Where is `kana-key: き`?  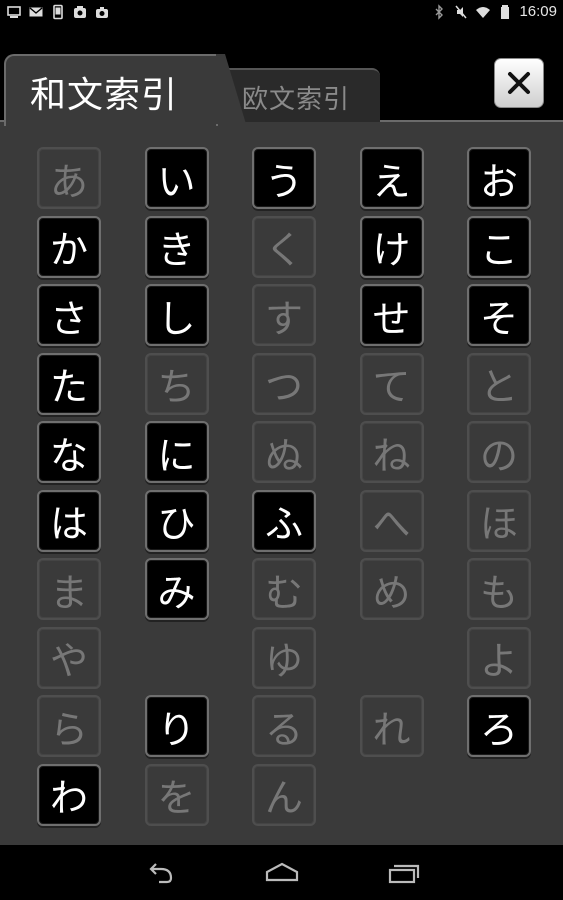 kana-key: き is located at coordinates (176, 246).